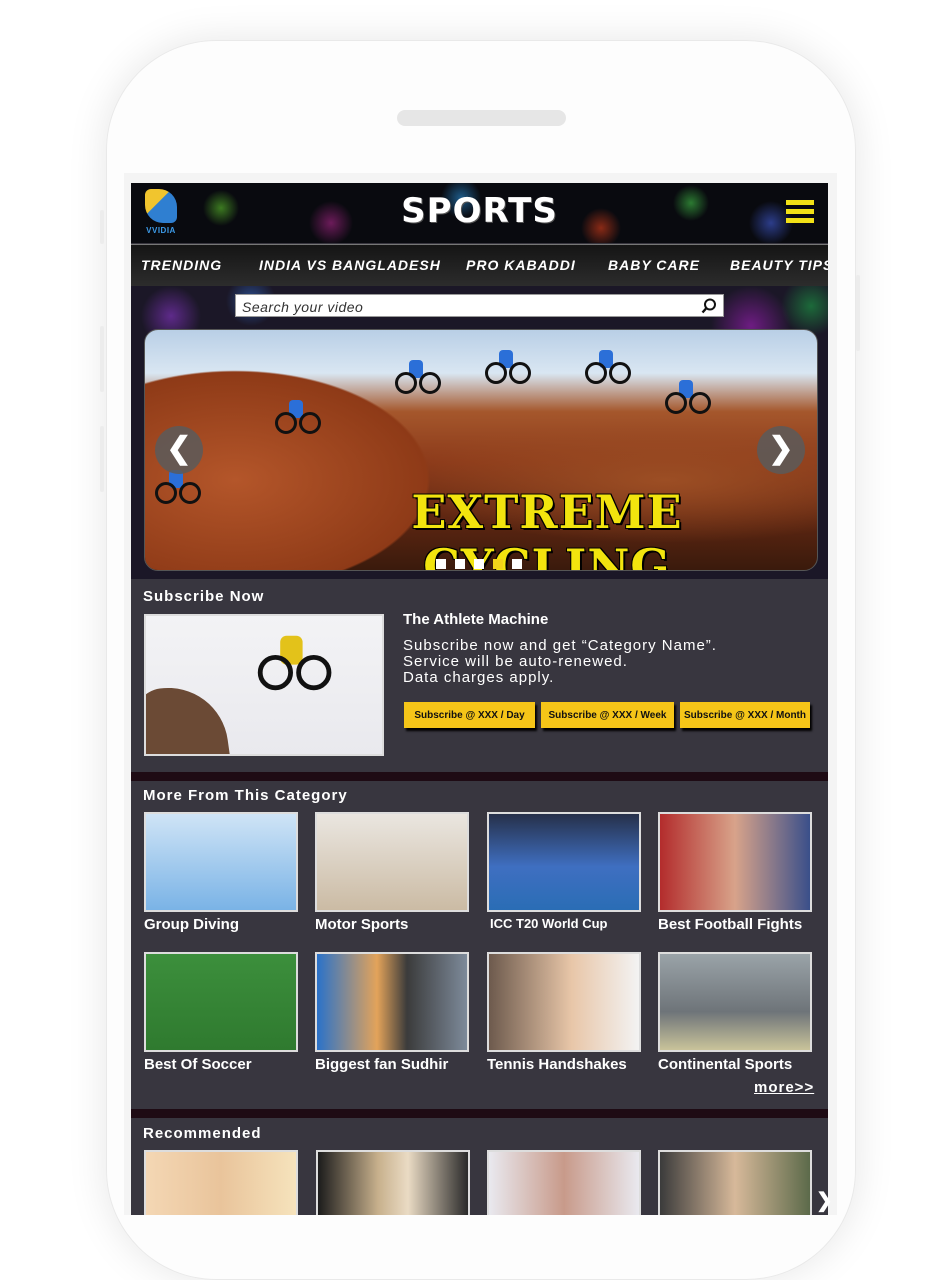 This screenshot has height=1280, width=952. What do you see at coordinates (102, 227) in the screenshot?
I see `phone-mute-button` at bounding box center [102, 227].